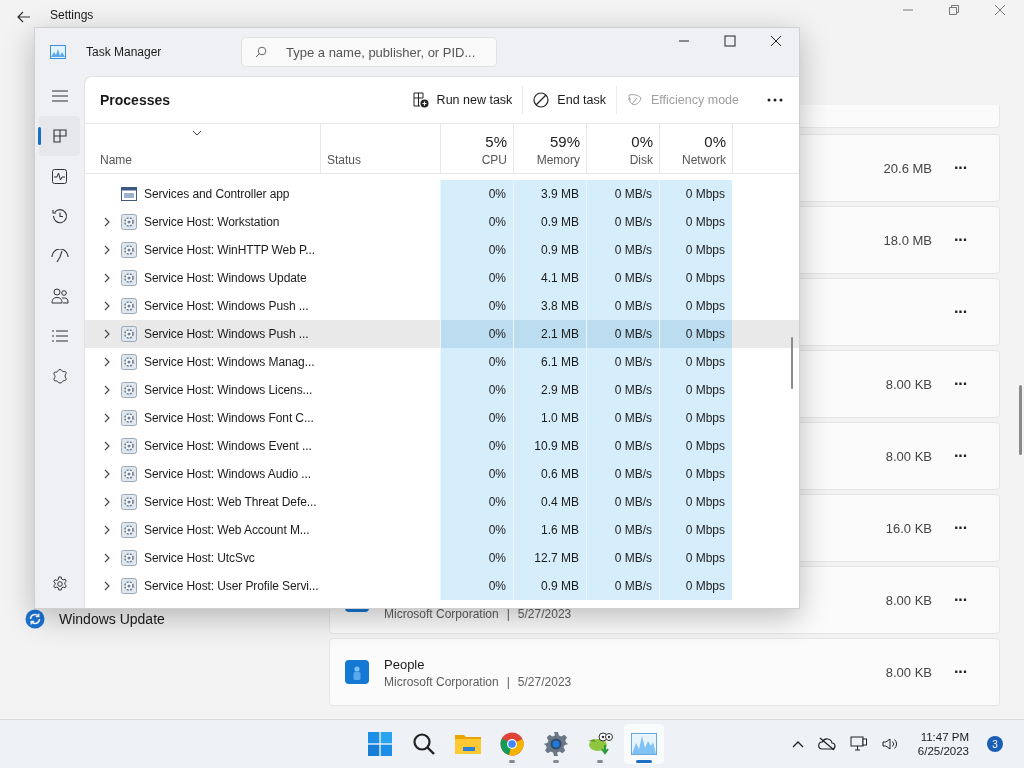 The image size is (1024, 768). What do you see at coordinates (59, 136) in the screenshot?
I see `processes-icon` at bounding box center [59, 136].